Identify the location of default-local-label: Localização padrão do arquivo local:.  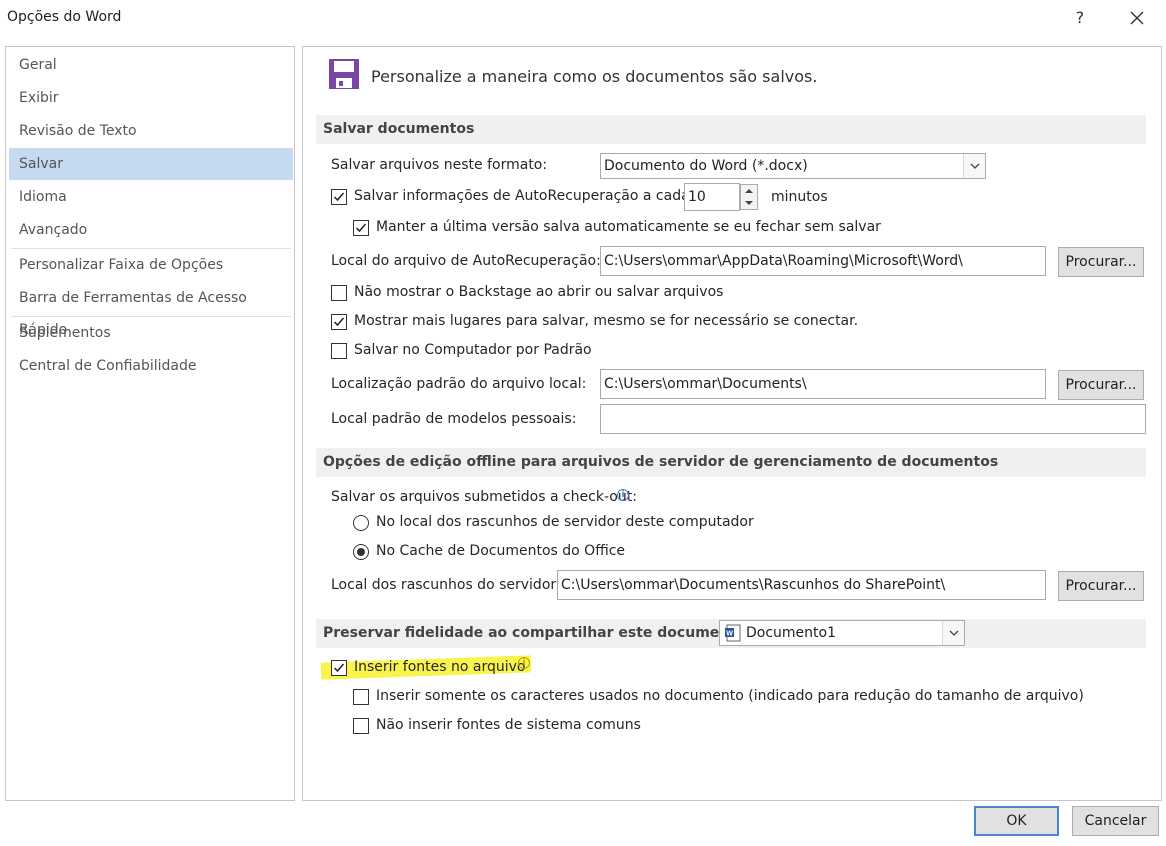
(459, 384).